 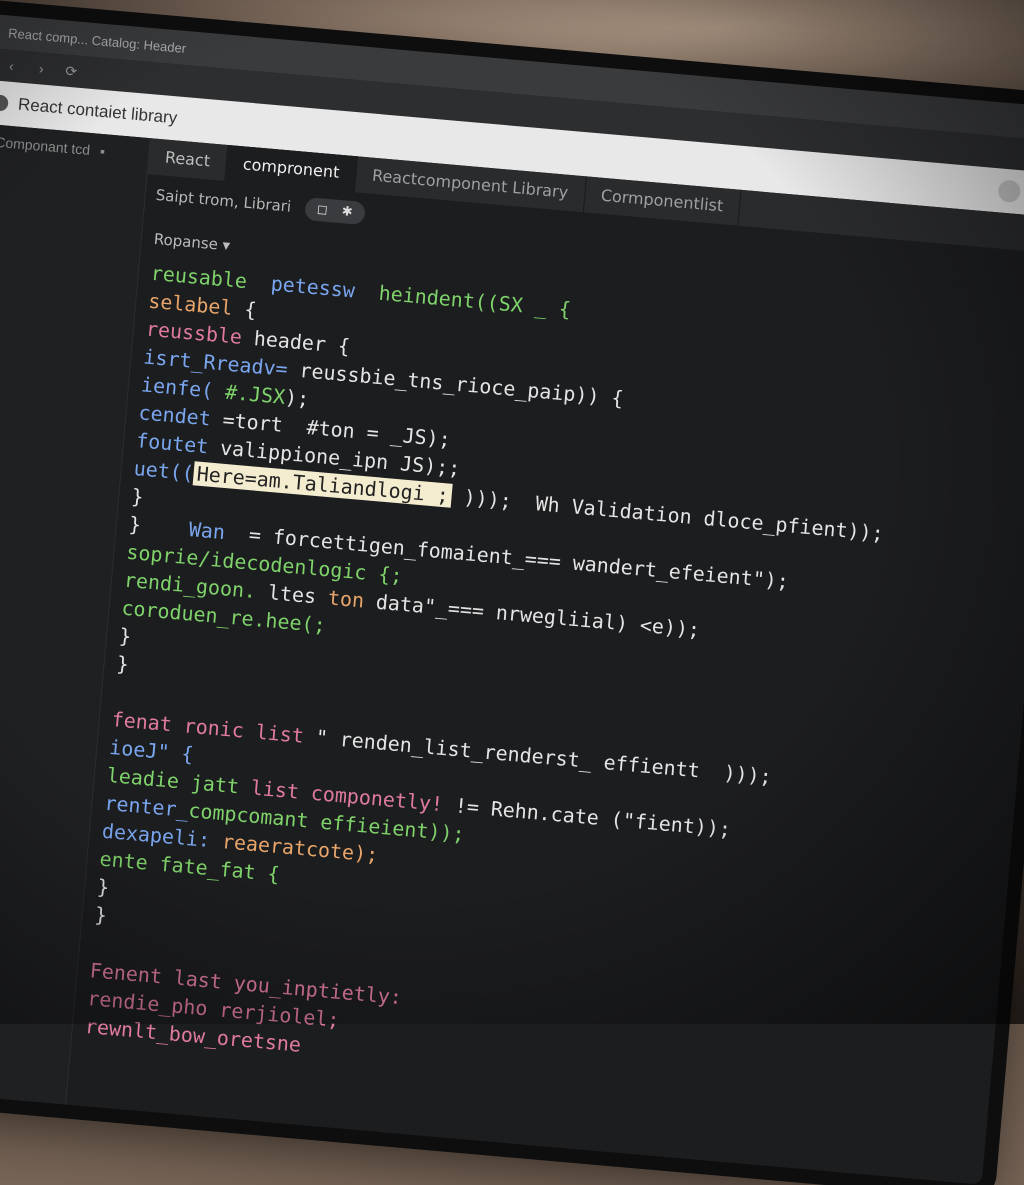 I want to click on code-token: ltes, so click(x=298, y=595).